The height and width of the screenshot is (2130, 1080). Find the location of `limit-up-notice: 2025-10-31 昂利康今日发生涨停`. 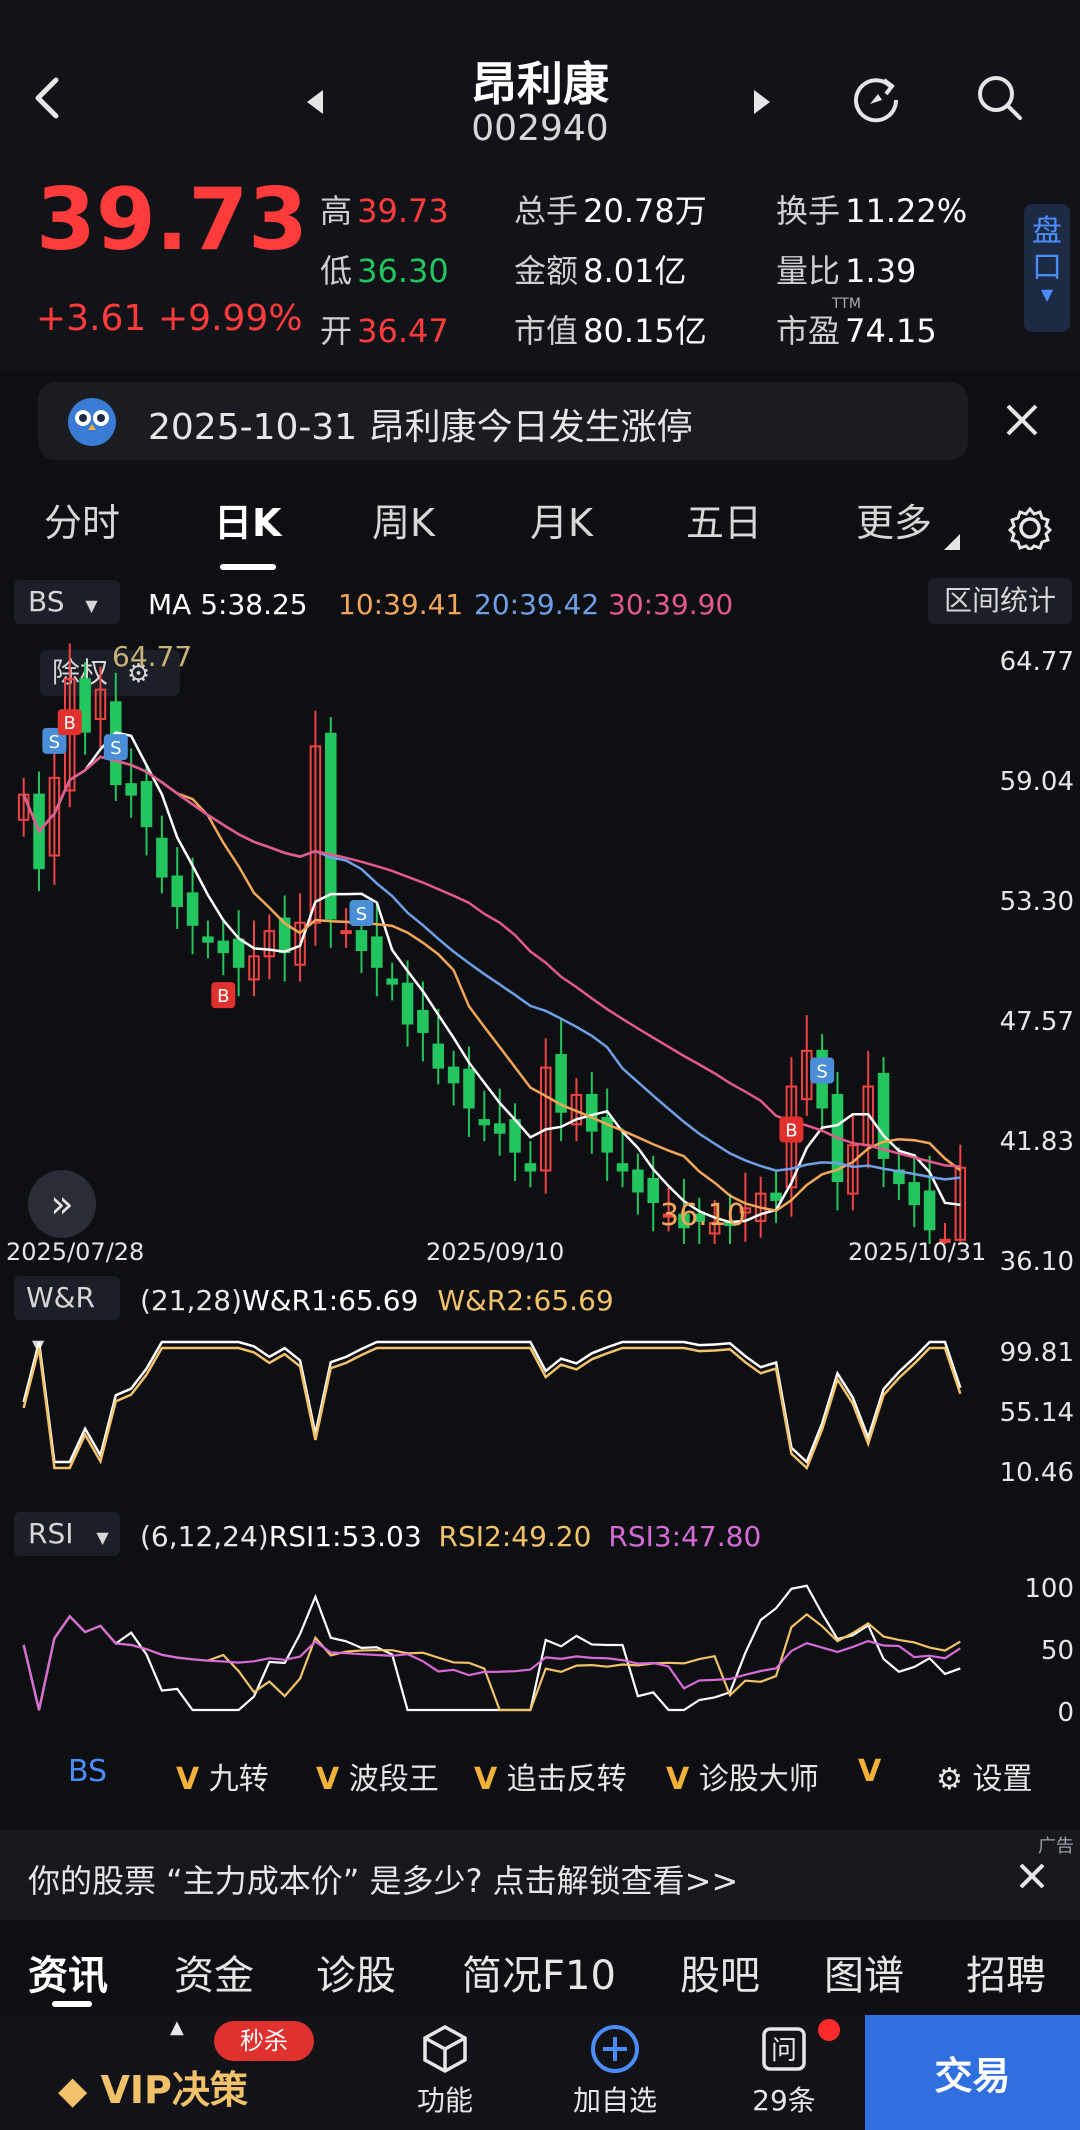

limit-up-notice: 2025-10-31 昂利康今日发生涨停 is located at coordinates (503, 421).